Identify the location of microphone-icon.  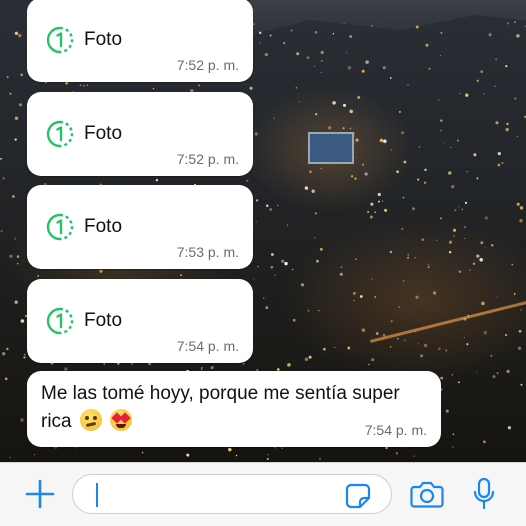
(484, 494).